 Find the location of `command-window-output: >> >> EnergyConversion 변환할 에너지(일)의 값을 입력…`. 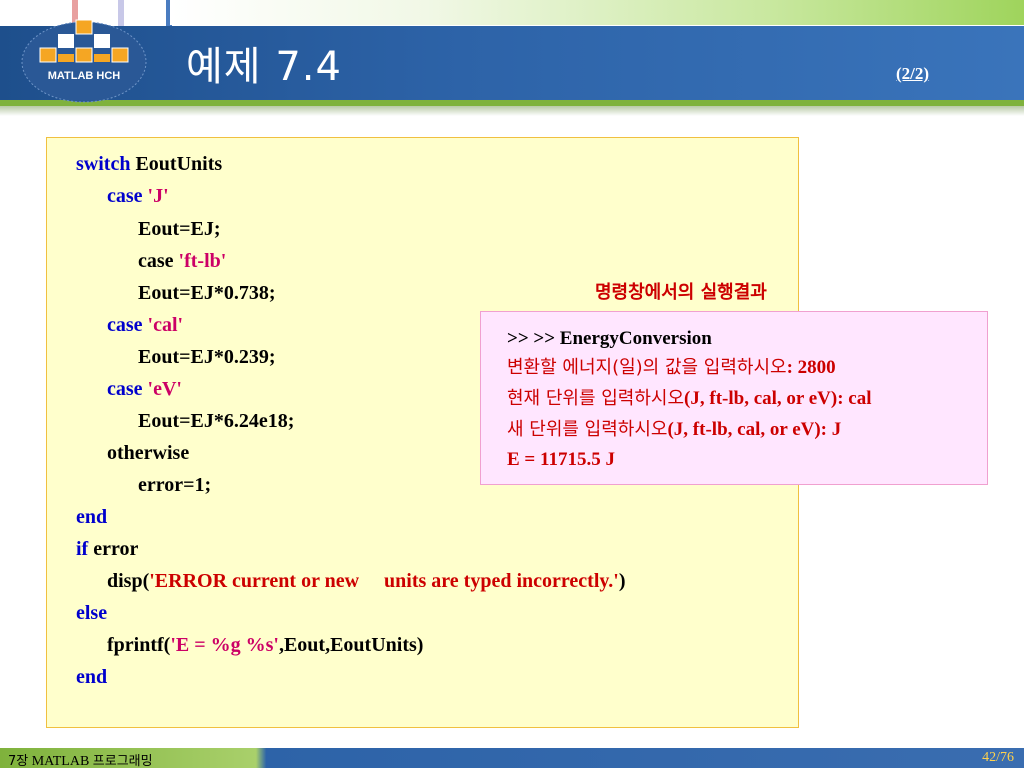

command-window-output: >> >> EnergyConversion 변환할 에너지(일)의 값을 입력… is located at coordinates (734, 398).